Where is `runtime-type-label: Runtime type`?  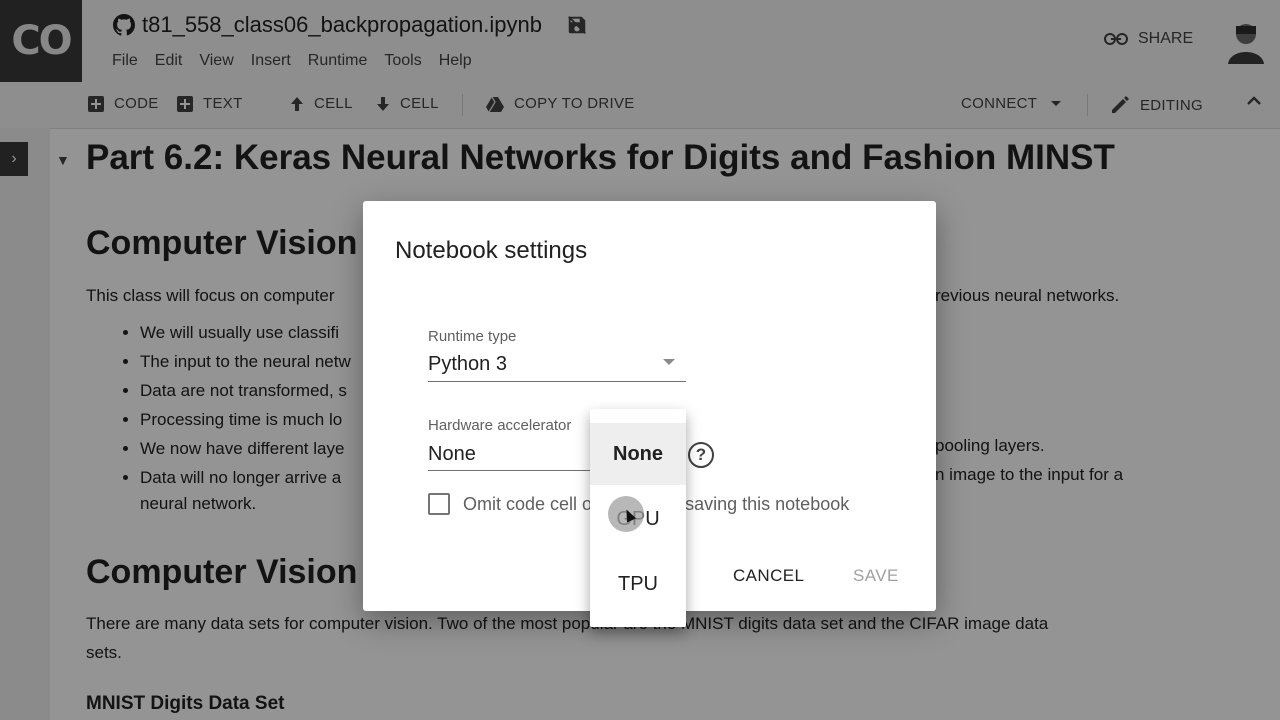 runtime-type-label: Runtime type is located at coordinates (472, 336).